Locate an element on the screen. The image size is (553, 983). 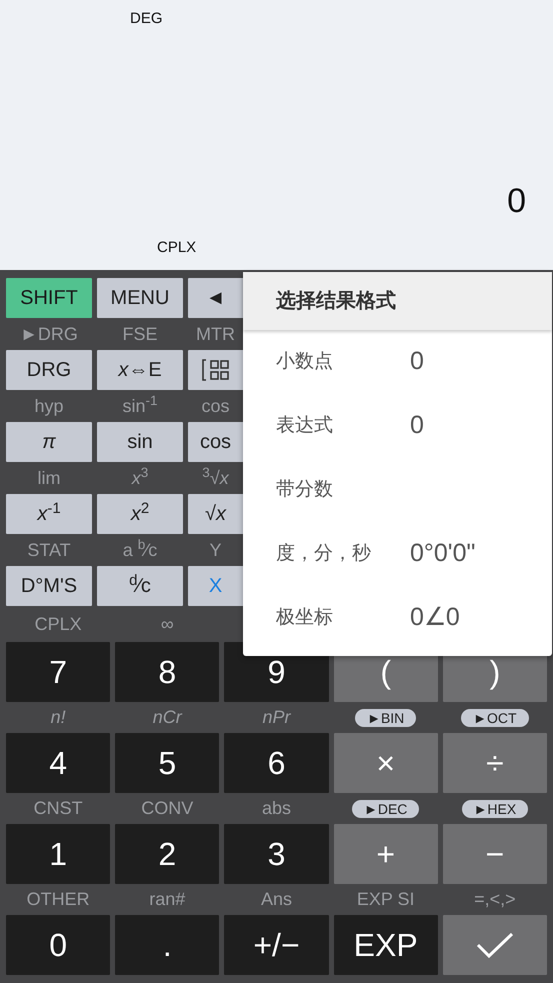
calculator-key: 2 is located at coordinates (167, 854).